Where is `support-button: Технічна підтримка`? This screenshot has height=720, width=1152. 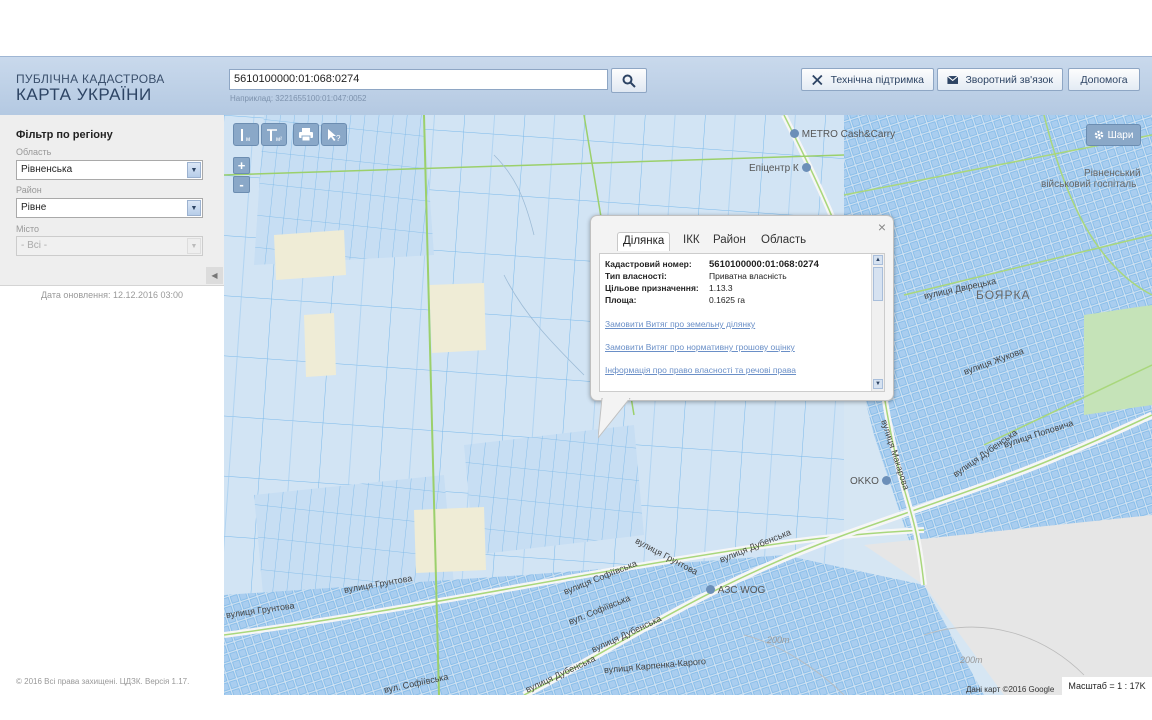
support-button: Технічна підтримка is located at coordinates (867, 79).